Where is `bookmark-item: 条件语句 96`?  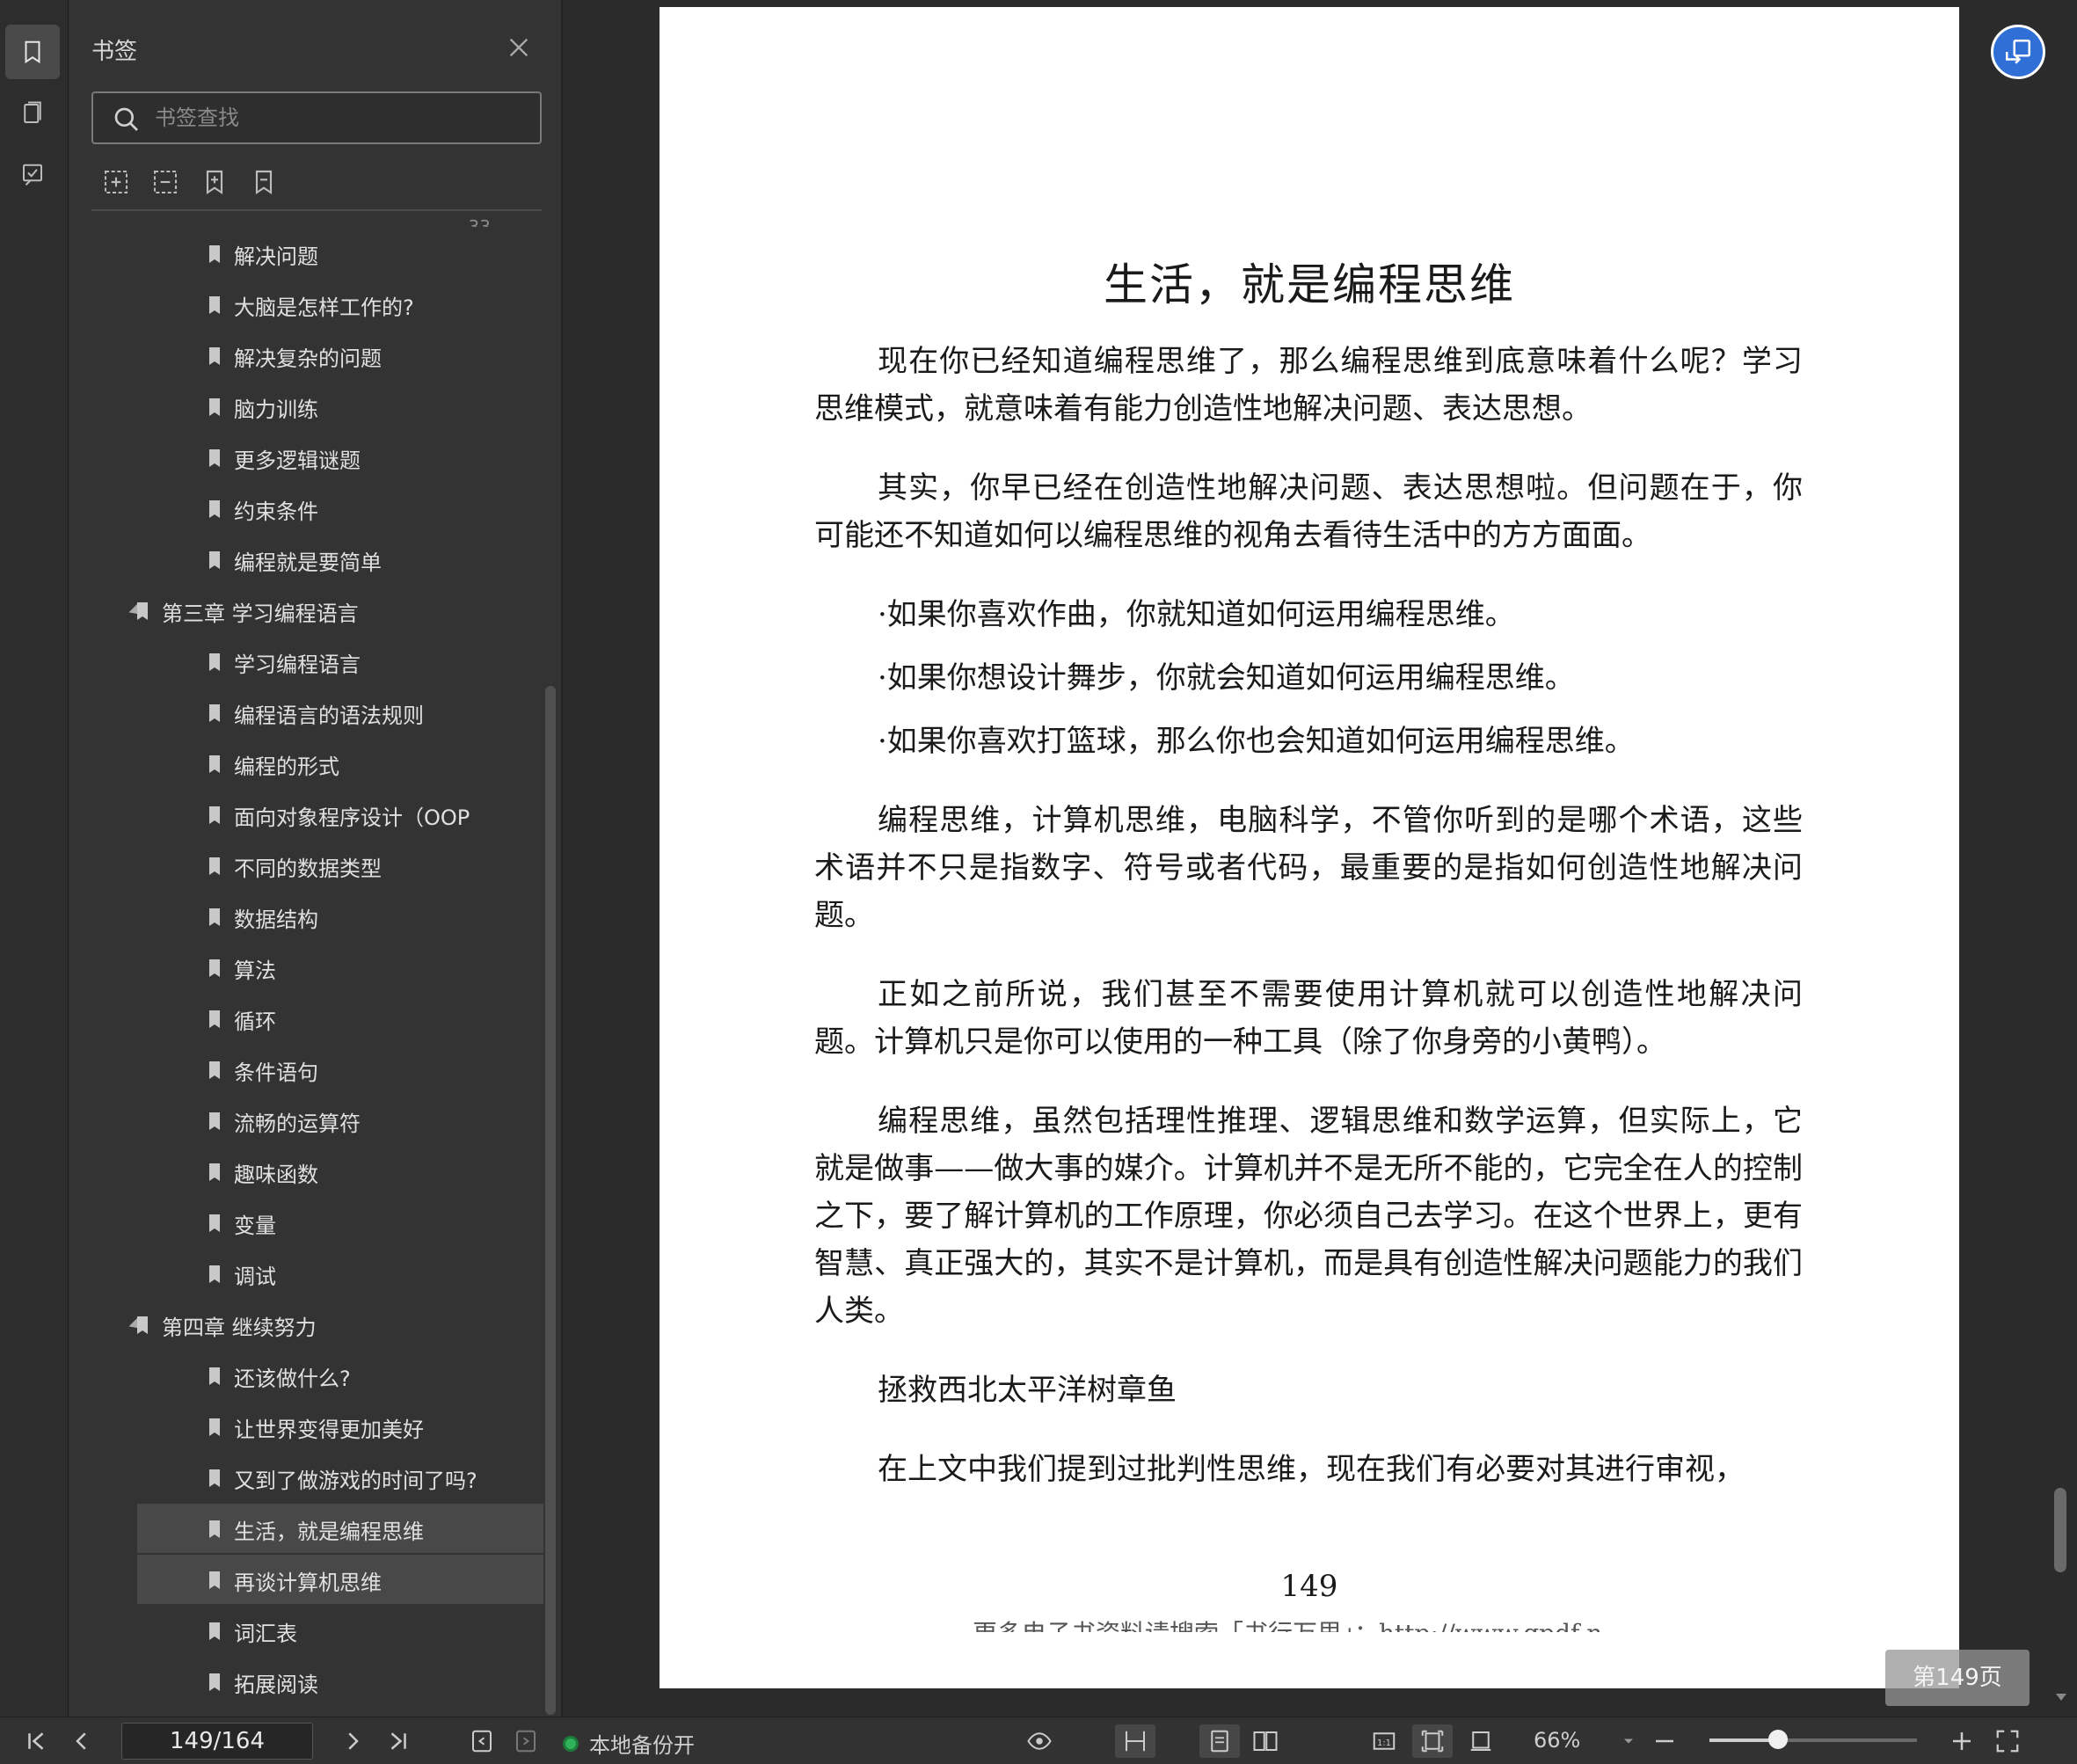
bookmark-item: 条件语句 96 is located at coordinates (339, 1069).